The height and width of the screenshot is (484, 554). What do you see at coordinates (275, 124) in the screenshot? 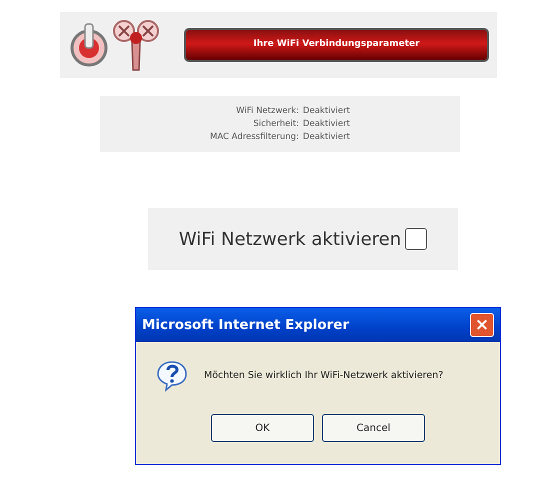
I see `status-label: Sicherheit:` at bounding box center [275, 124].